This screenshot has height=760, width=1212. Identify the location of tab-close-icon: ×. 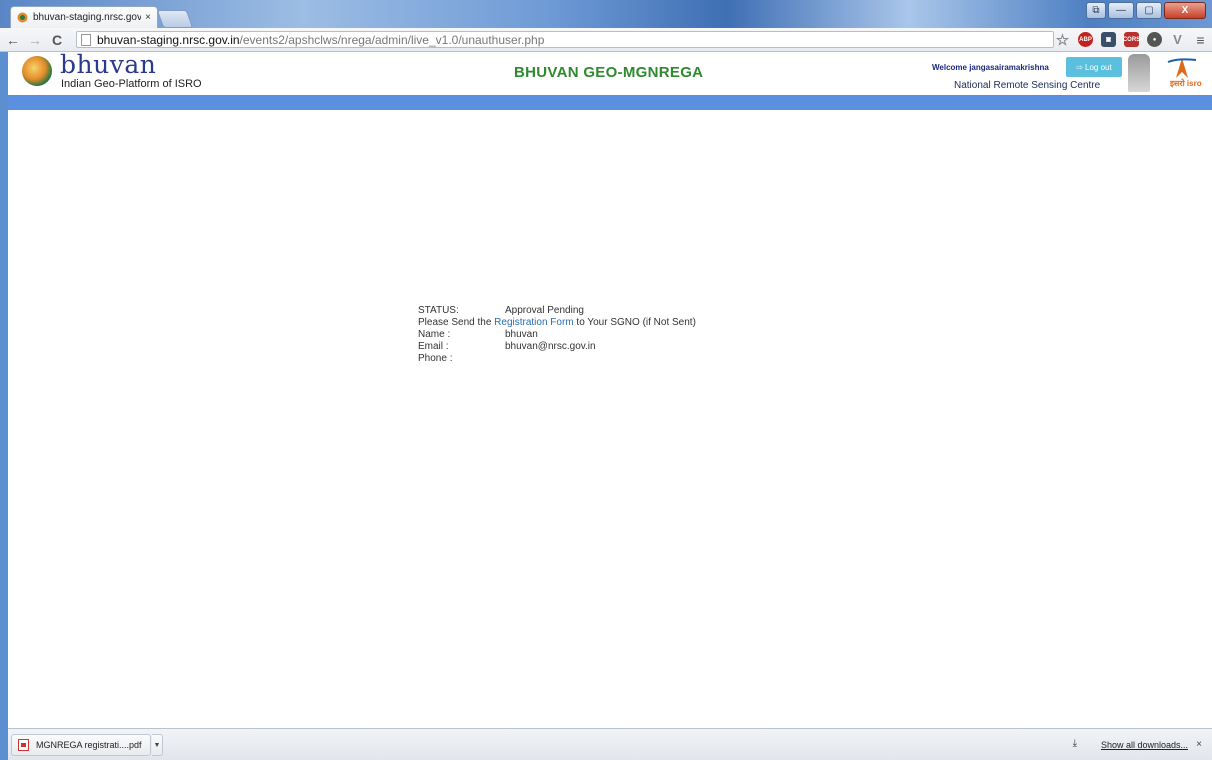
(148, 17).